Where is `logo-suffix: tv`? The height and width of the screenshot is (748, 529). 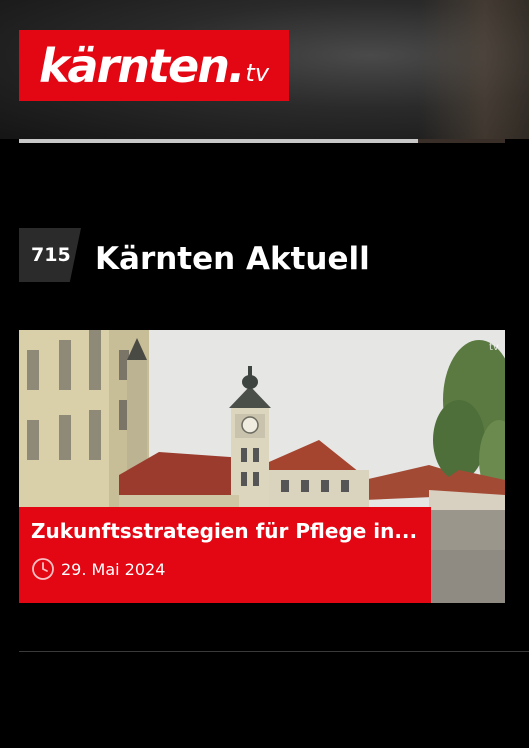
logo-suffix: tv is located at coordinates (257, 73).